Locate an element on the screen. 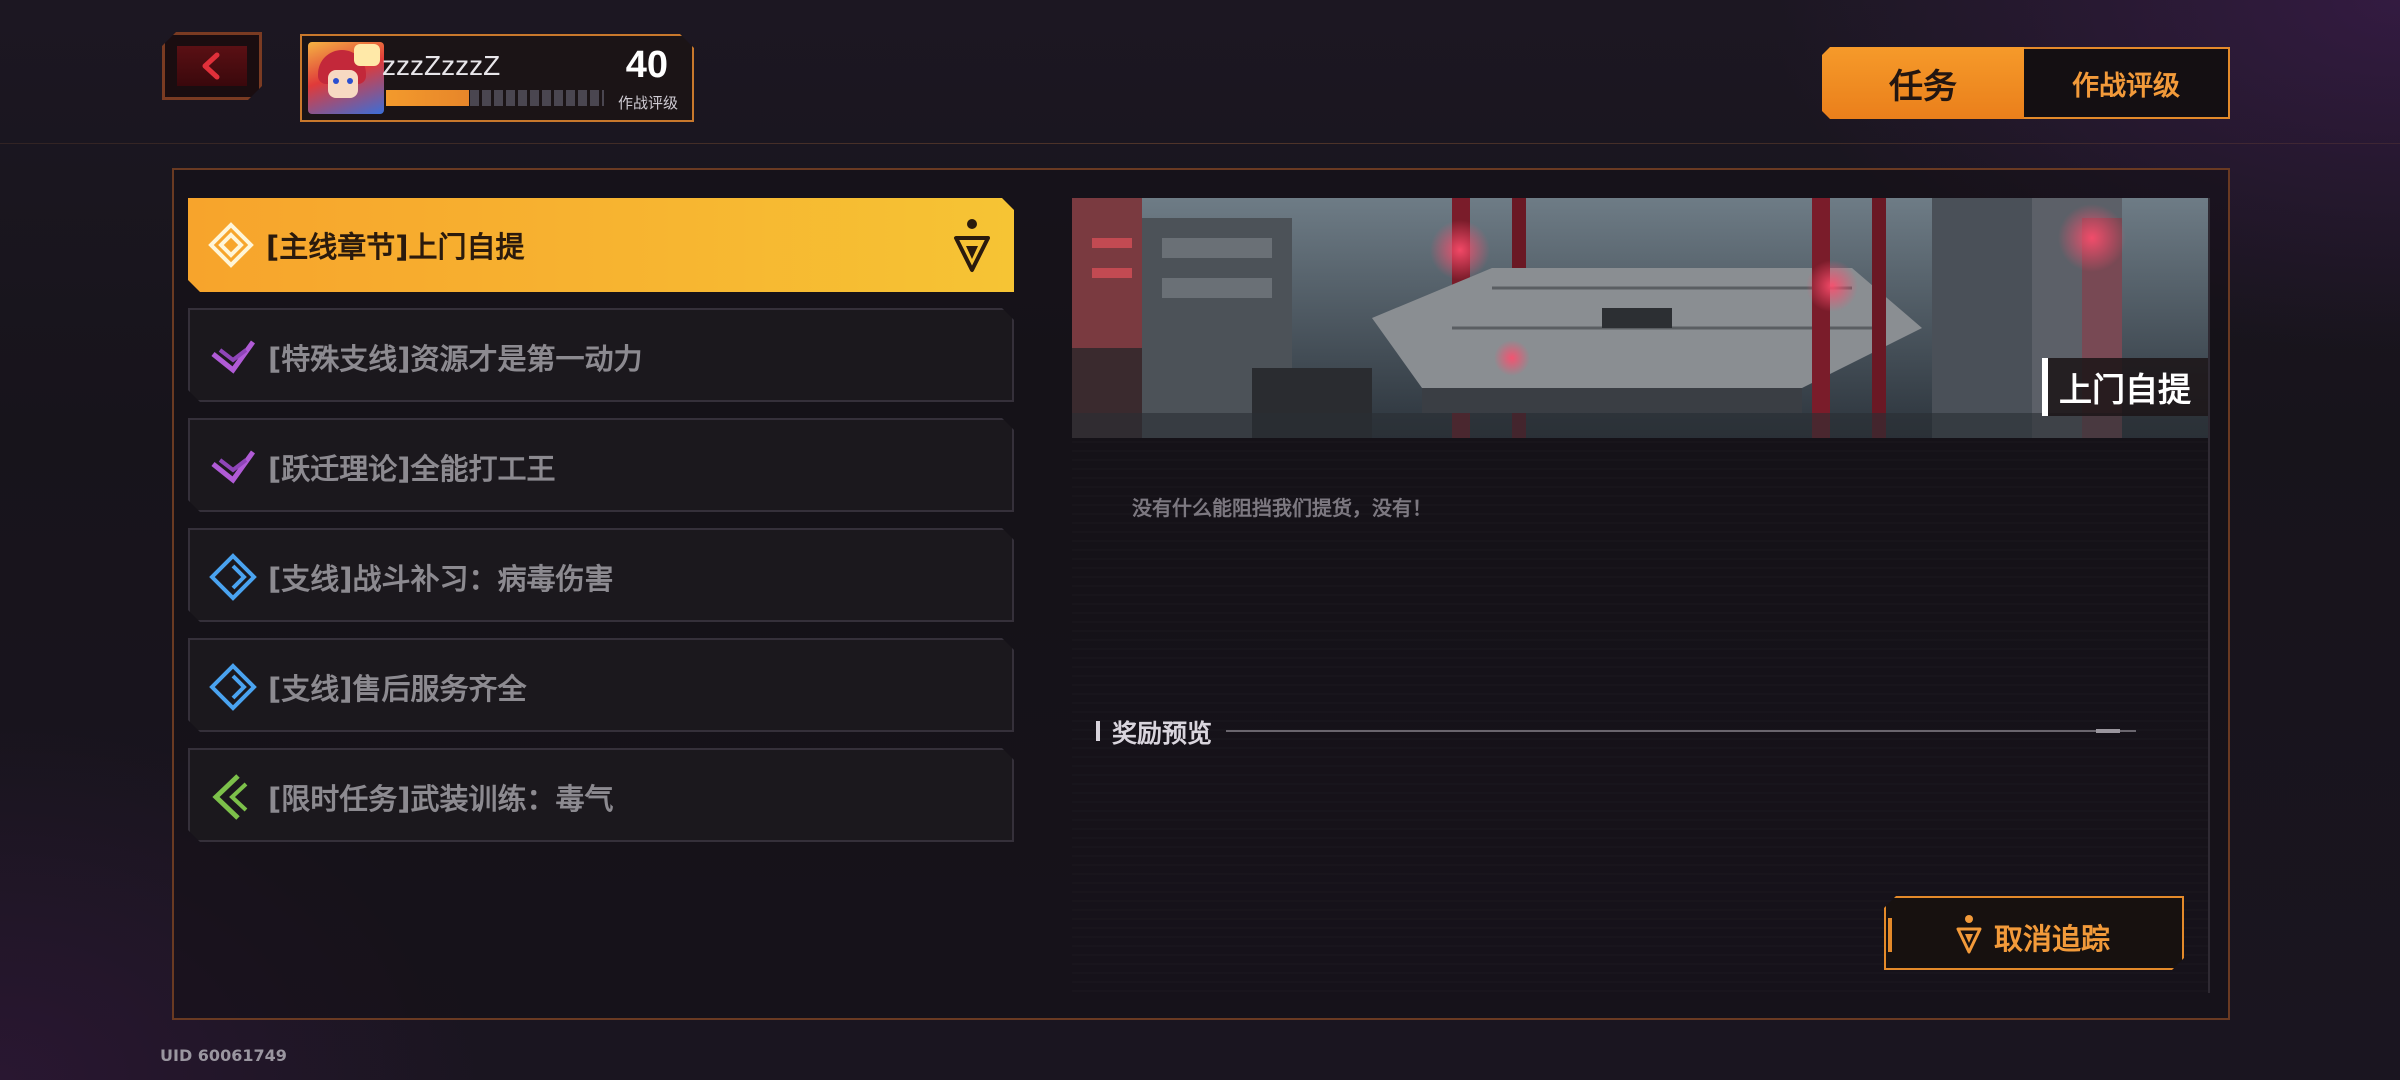 The height and width of the screenshot is (1080, 2400). quest-item-limited: [限时任务]武装训练：毒气 is located at coordinates (601, 795).